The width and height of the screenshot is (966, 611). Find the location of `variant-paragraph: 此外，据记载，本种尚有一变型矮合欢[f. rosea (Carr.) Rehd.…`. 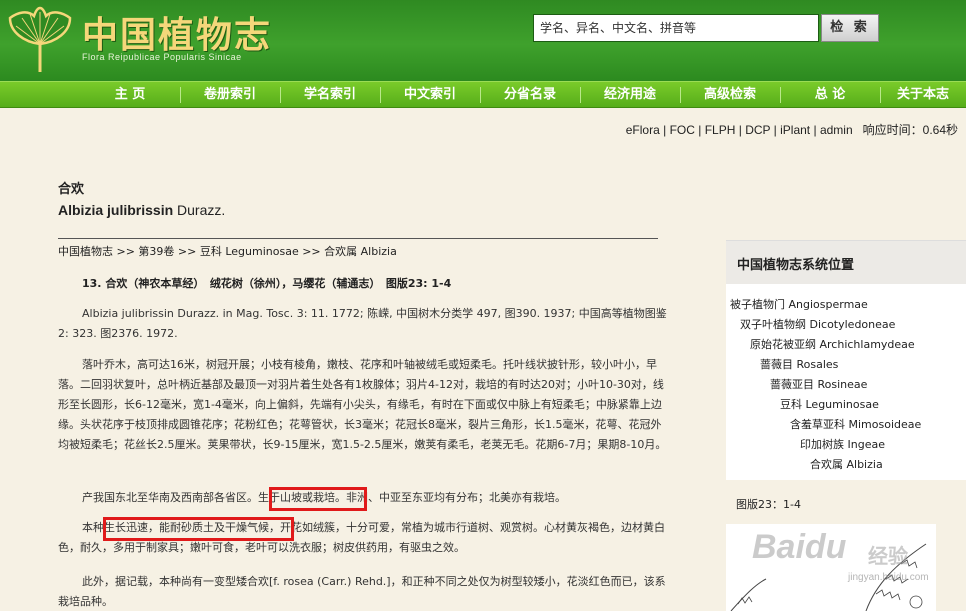

variant-paragraph: 此外，据记载，本种尚有一变型矮合欢[f. rosea (Carr.) Rehd.… is located at coordinates (362, 591).